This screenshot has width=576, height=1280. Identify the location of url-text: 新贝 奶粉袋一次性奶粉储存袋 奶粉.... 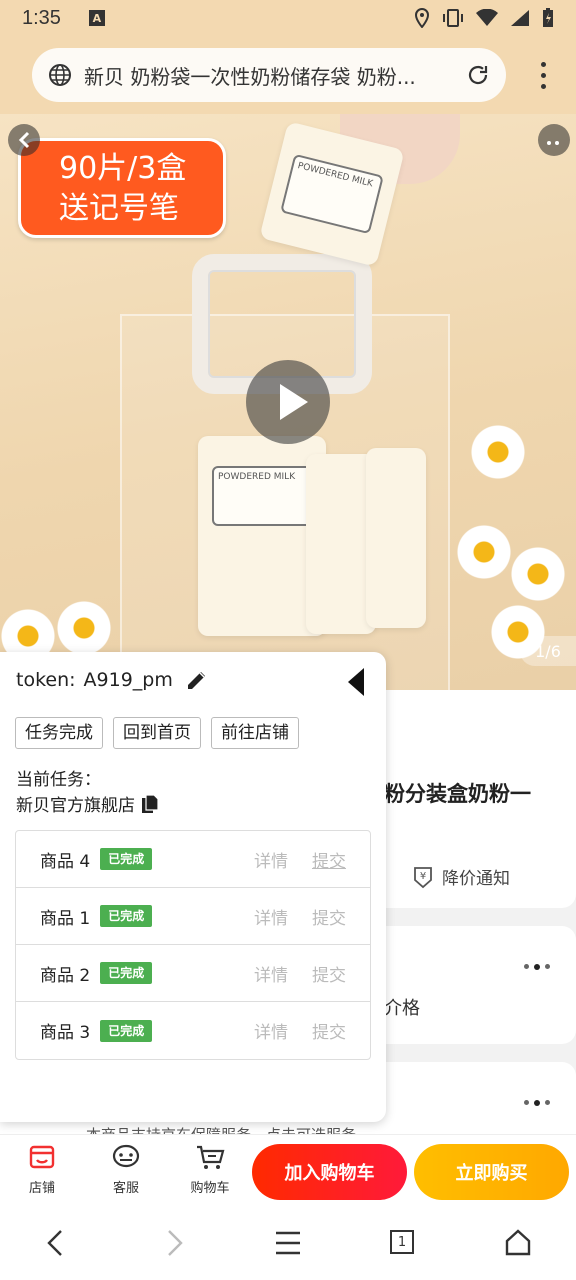
(269, 75).